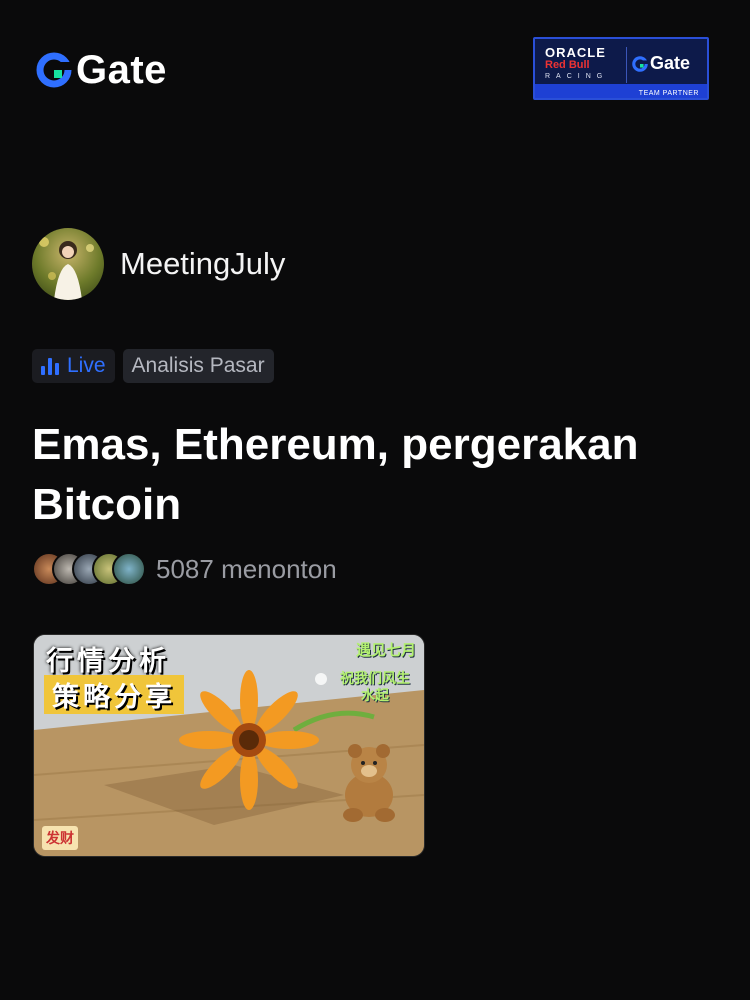 This screenshot has width=750, height=1000. What do you see at coordinates (385, 650) in the screenshot?
I see `thumbnail-top-right: 遇见七月` at bounding box center [385, 650].